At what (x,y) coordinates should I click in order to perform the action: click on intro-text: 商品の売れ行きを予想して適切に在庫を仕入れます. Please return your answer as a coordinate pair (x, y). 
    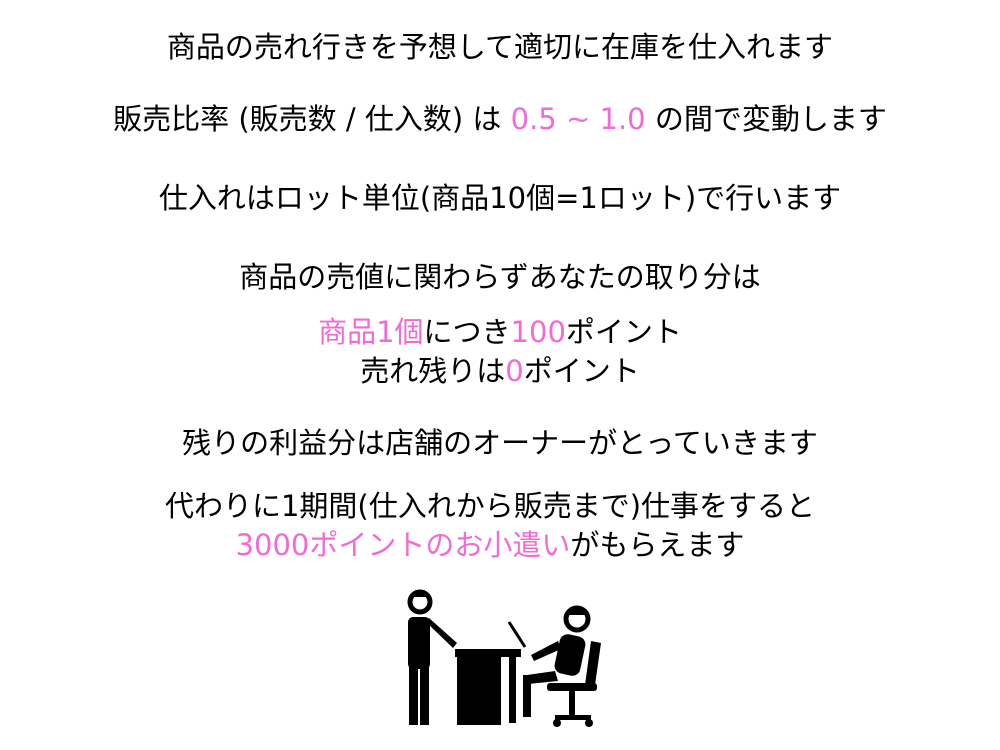
    Looking at the image, I should click on (500, 47).